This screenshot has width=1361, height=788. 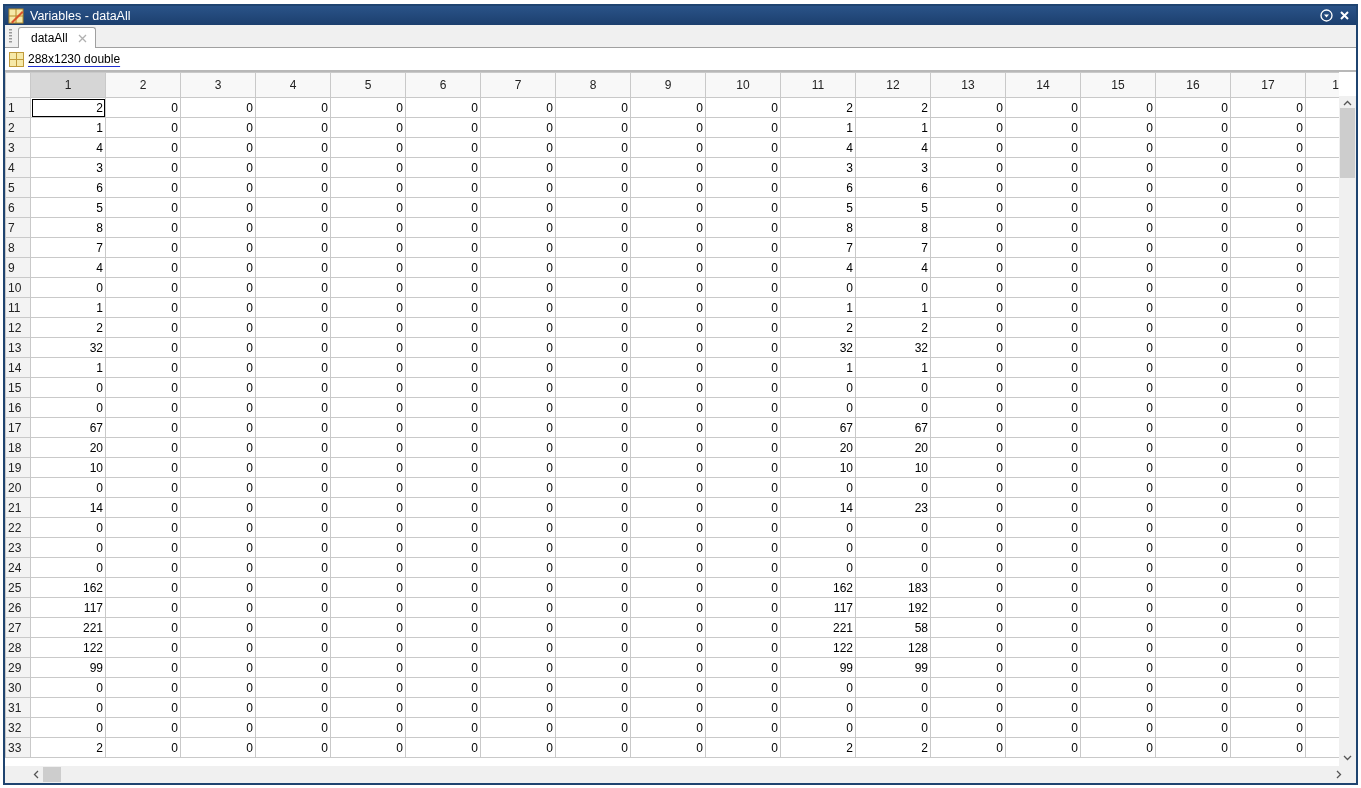 I want to click on row-header: 9, so click(x=18, y=267).